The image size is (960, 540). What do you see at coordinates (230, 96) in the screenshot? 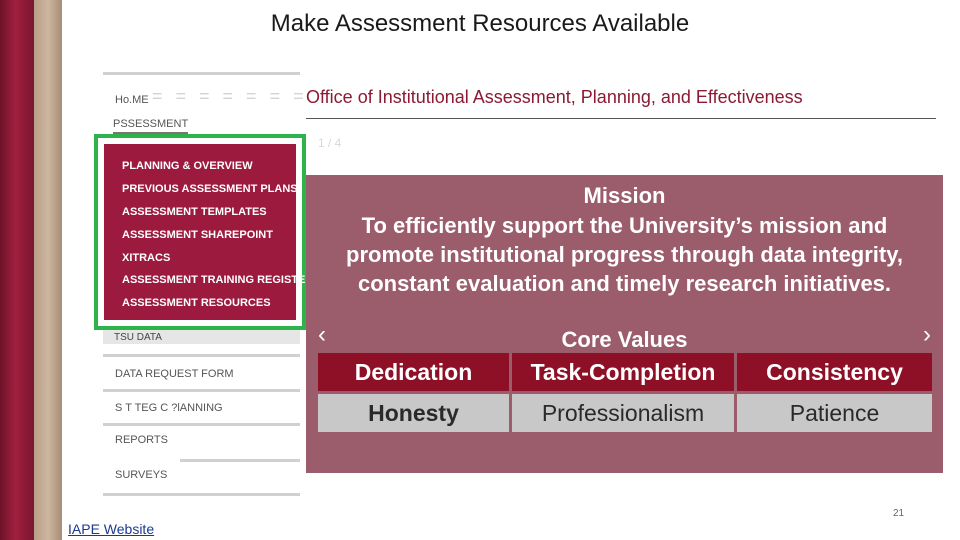
I see `nav-dashes: = = = = = = =` at bounding box center [230, 96].